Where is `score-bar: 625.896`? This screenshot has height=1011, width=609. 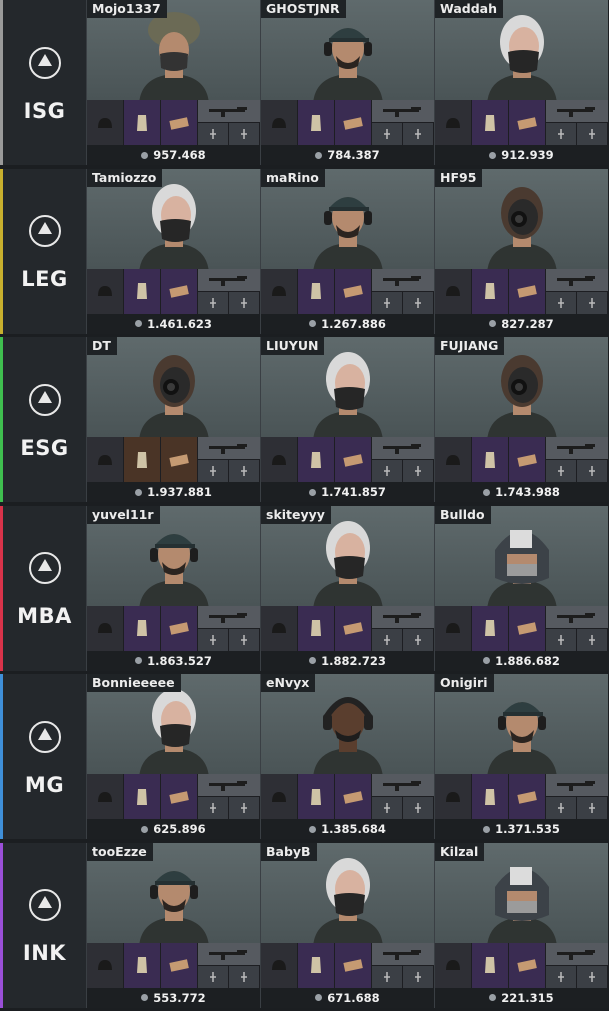
score-bar: 625.896 is located at coordinates (173, 829).